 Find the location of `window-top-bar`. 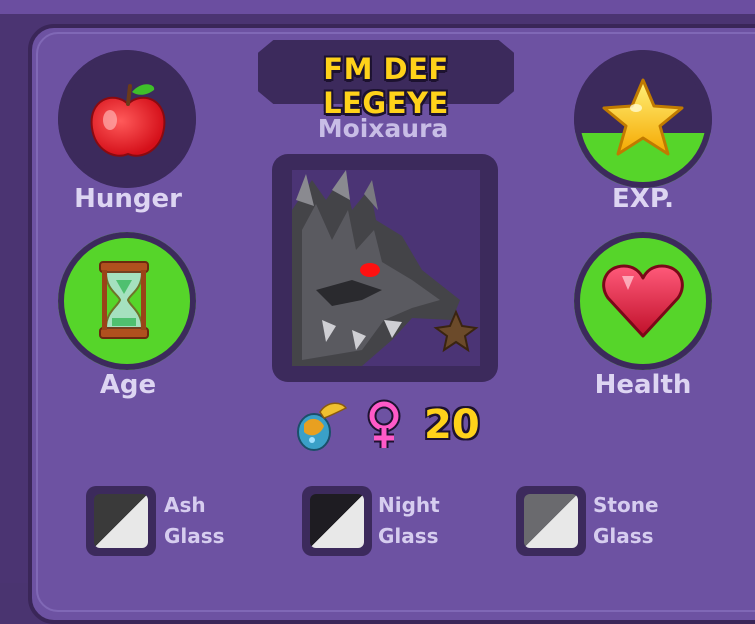

window-top-bar is located at coordinates (377, 7).